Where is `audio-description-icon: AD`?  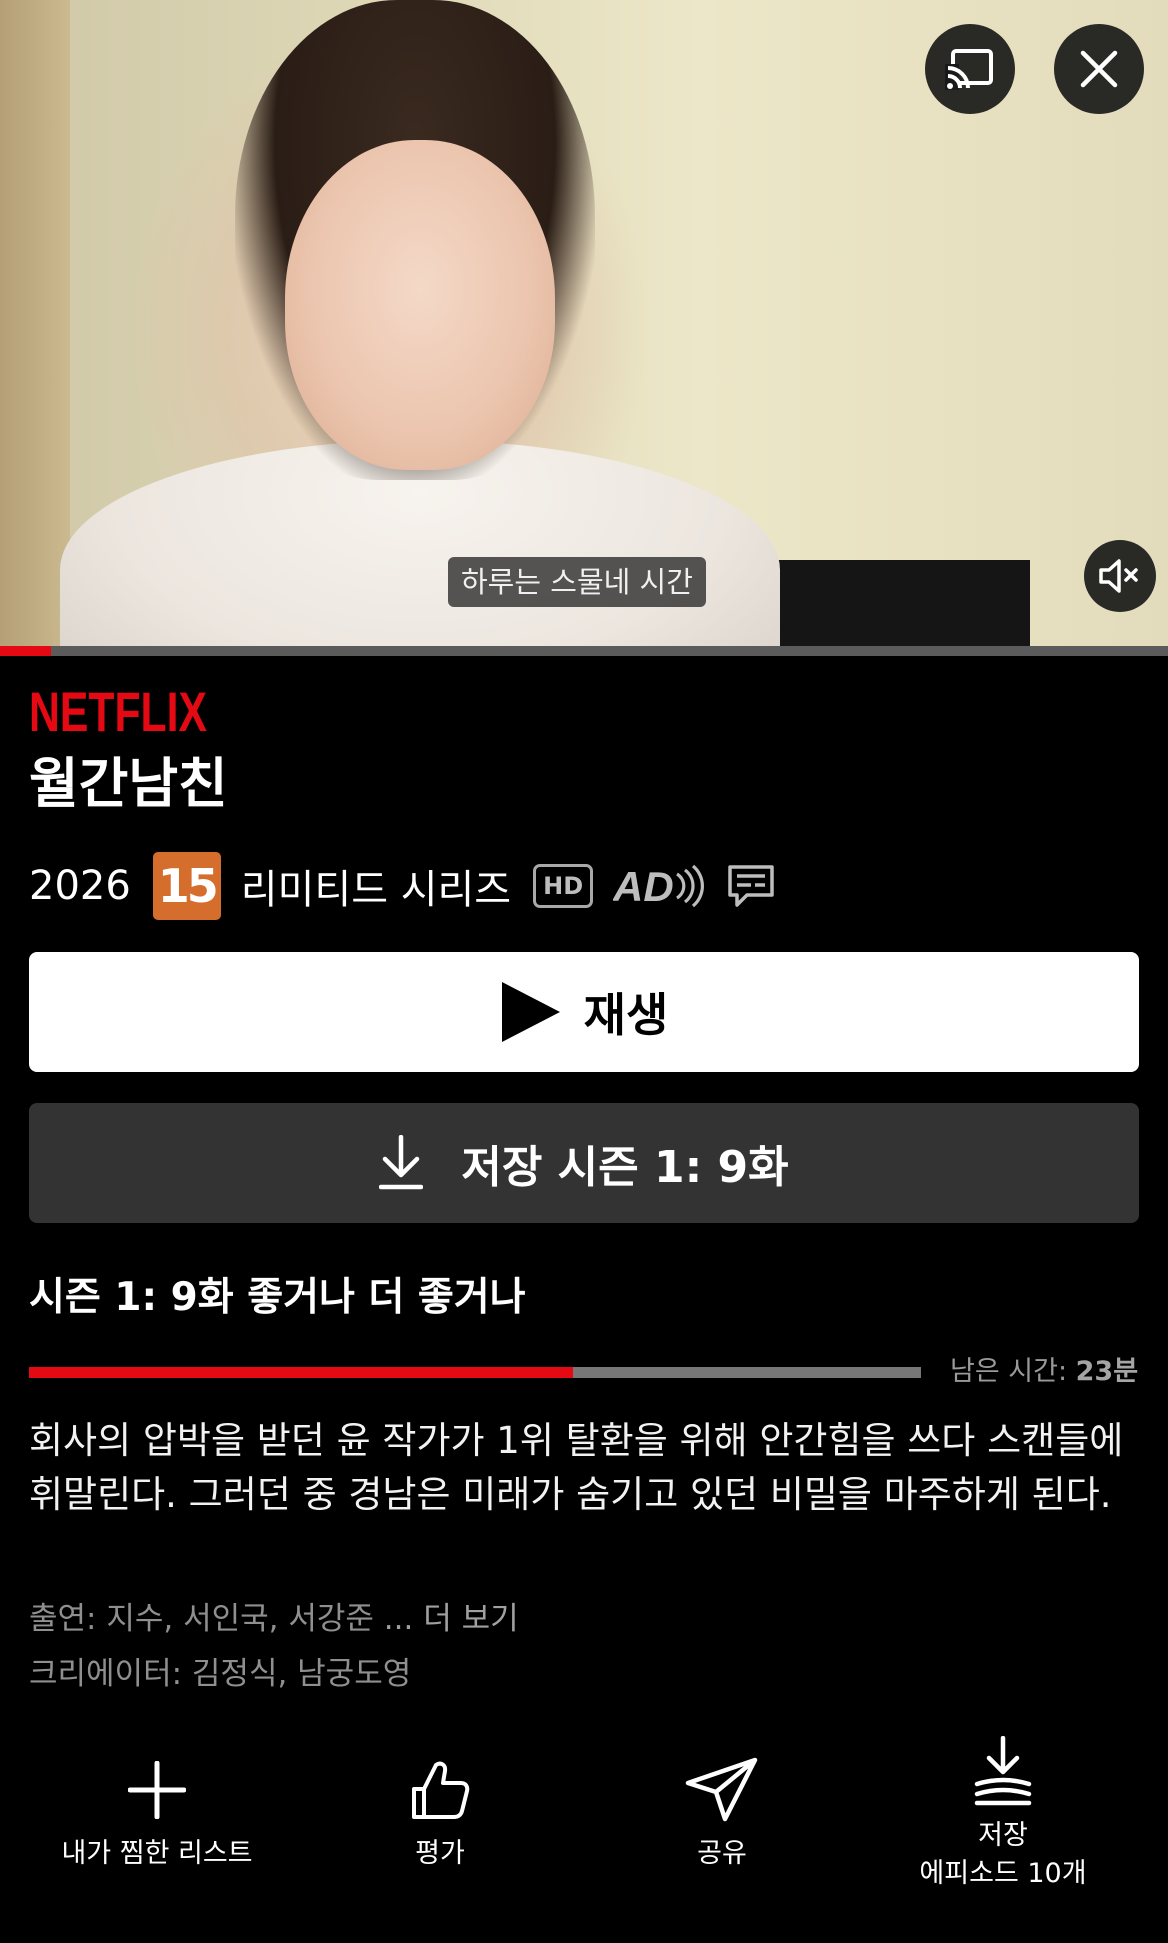
audio-description-icon: AD is located at coordinates (659, 886).